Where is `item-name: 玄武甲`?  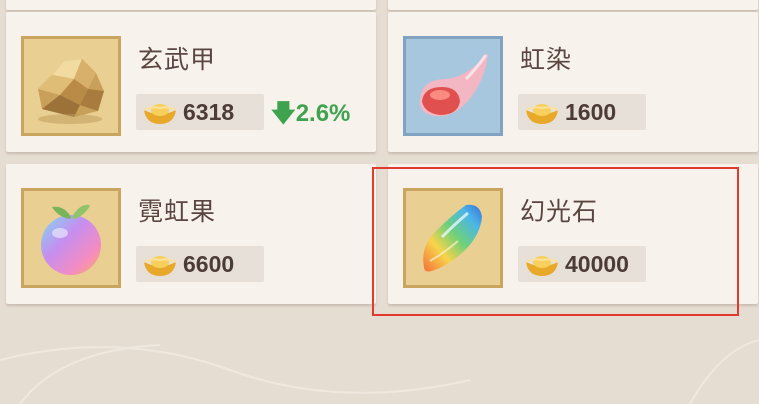
item-name: 玄武甲 is located at coordinates (177, 59).